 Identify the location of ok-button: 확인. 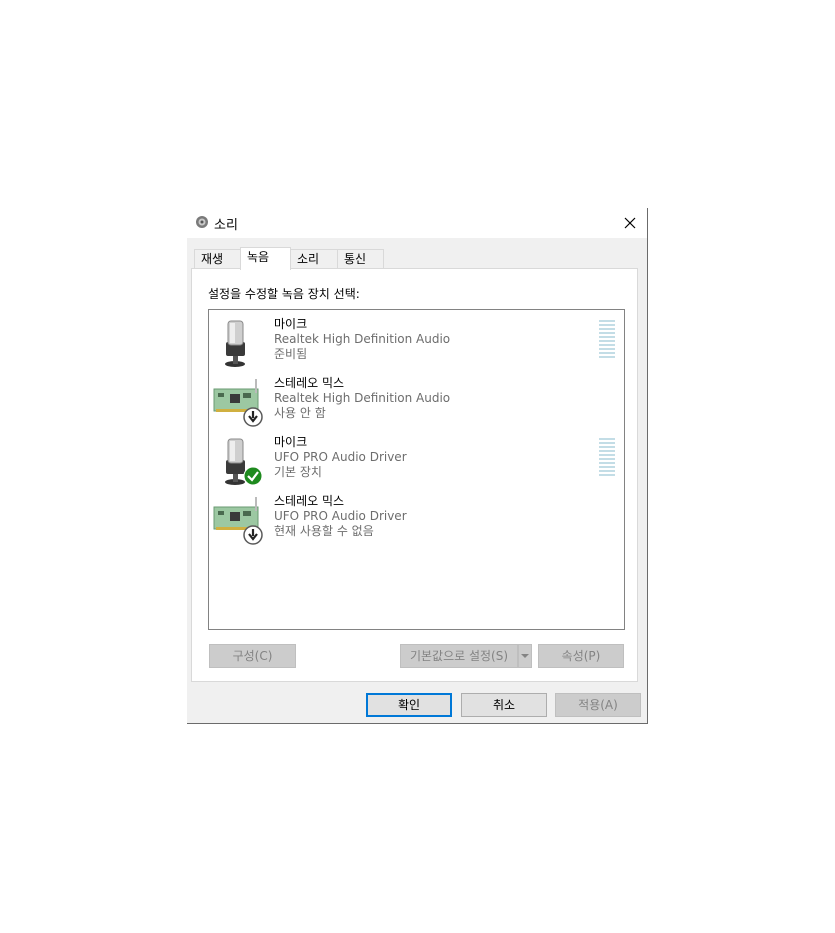
(409, 705).